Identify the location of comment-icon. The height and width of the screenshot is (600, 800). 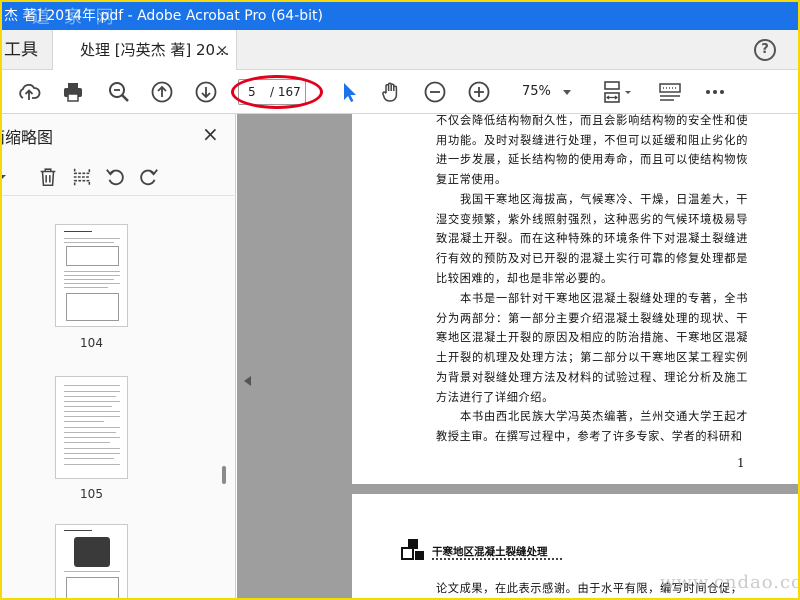
(670, 92).